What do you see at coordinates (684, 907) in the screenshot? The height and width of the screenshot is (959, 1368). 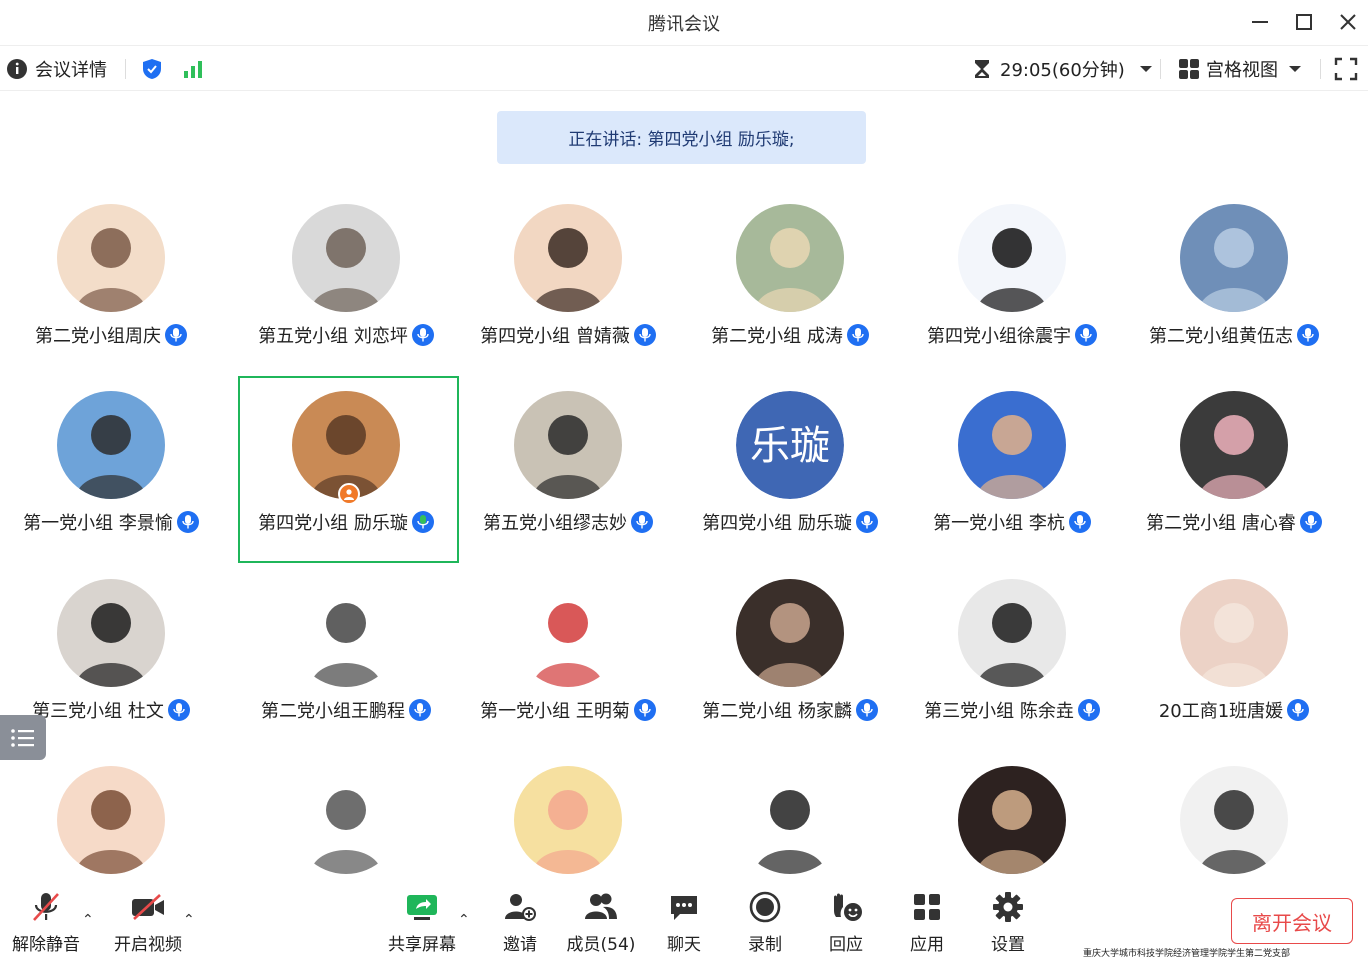 I see `chat-icon` at bounding box center [684, 907].